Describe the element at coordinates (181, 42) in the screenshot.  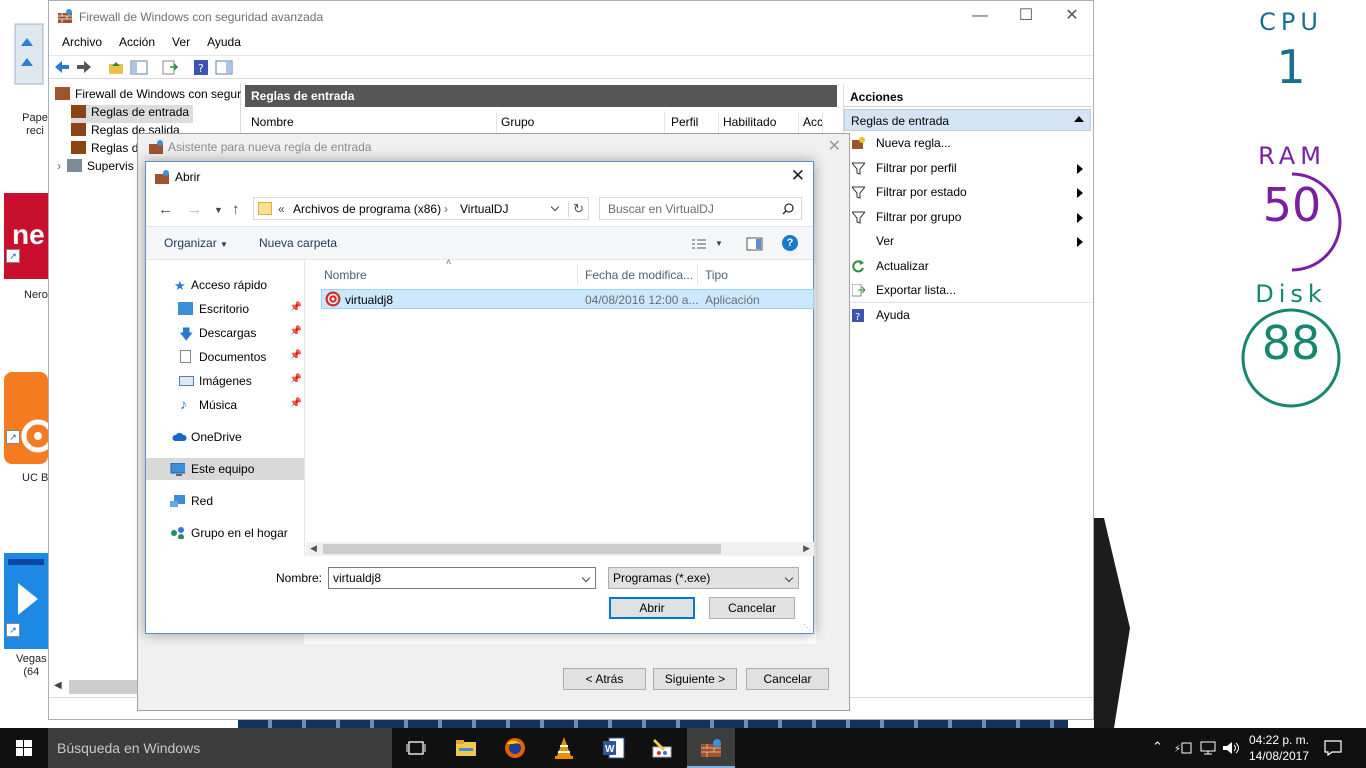
I see `menu-ver: Ver` at that location.